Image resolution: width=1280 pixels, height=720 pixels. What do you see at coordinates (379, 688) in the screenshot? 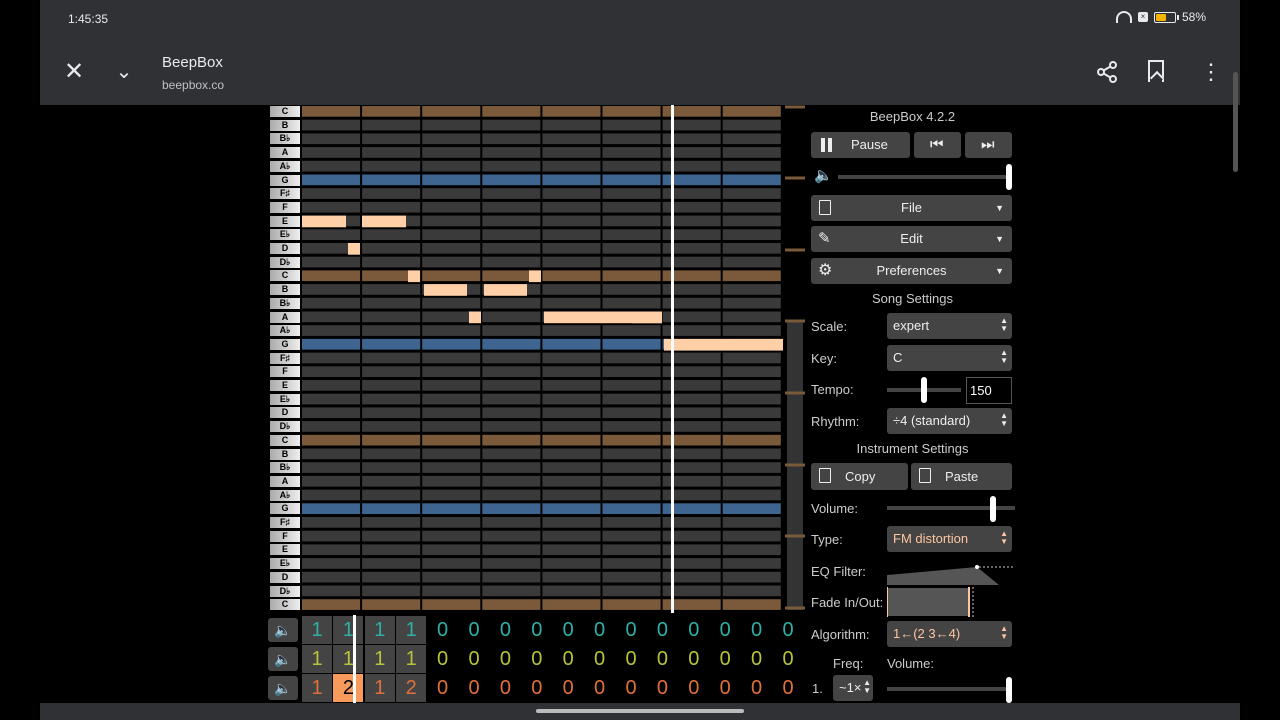
I see `pattern-cell: 1` at bounding box center [379, 688].